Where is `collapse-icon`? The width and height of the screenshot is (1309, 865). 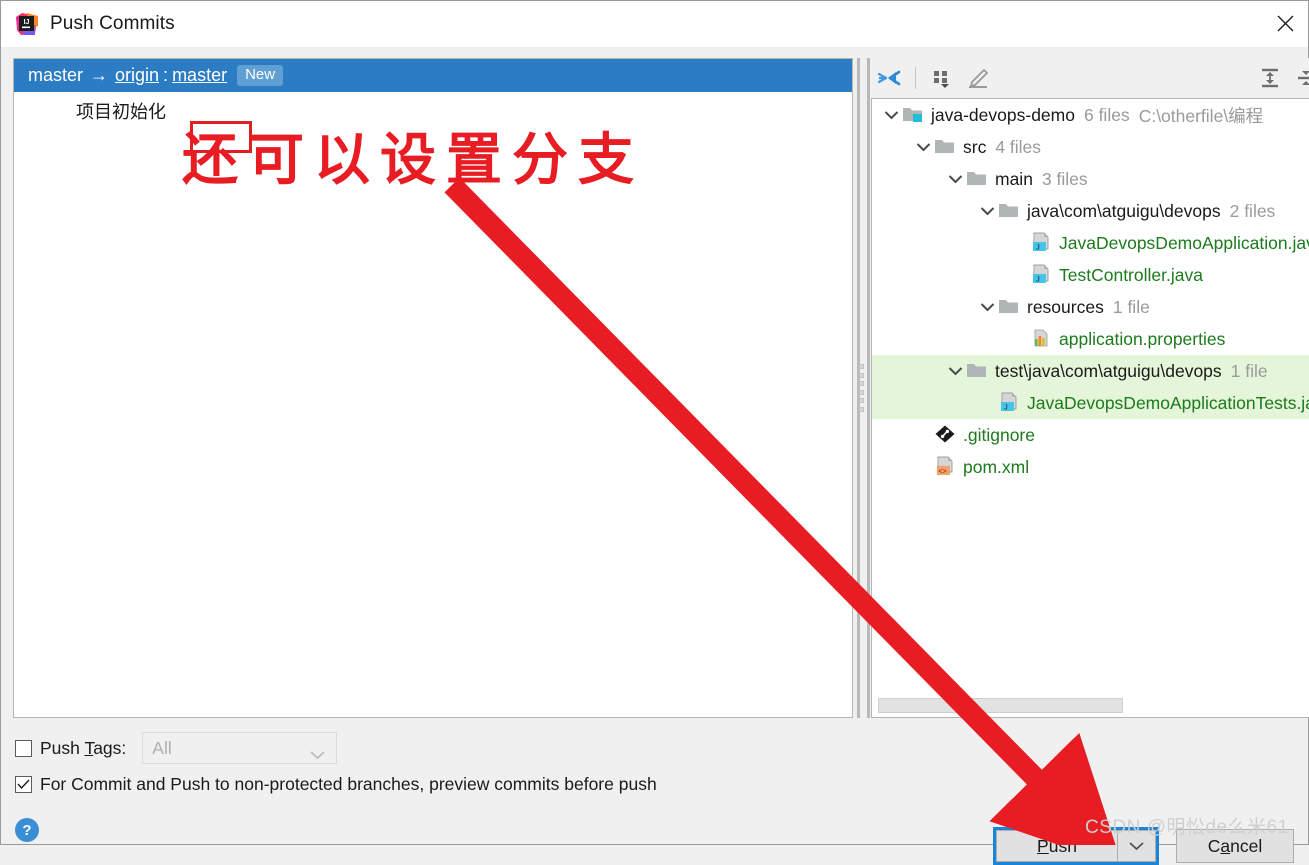
collapse-icon is located at coordinates (1298, 78).